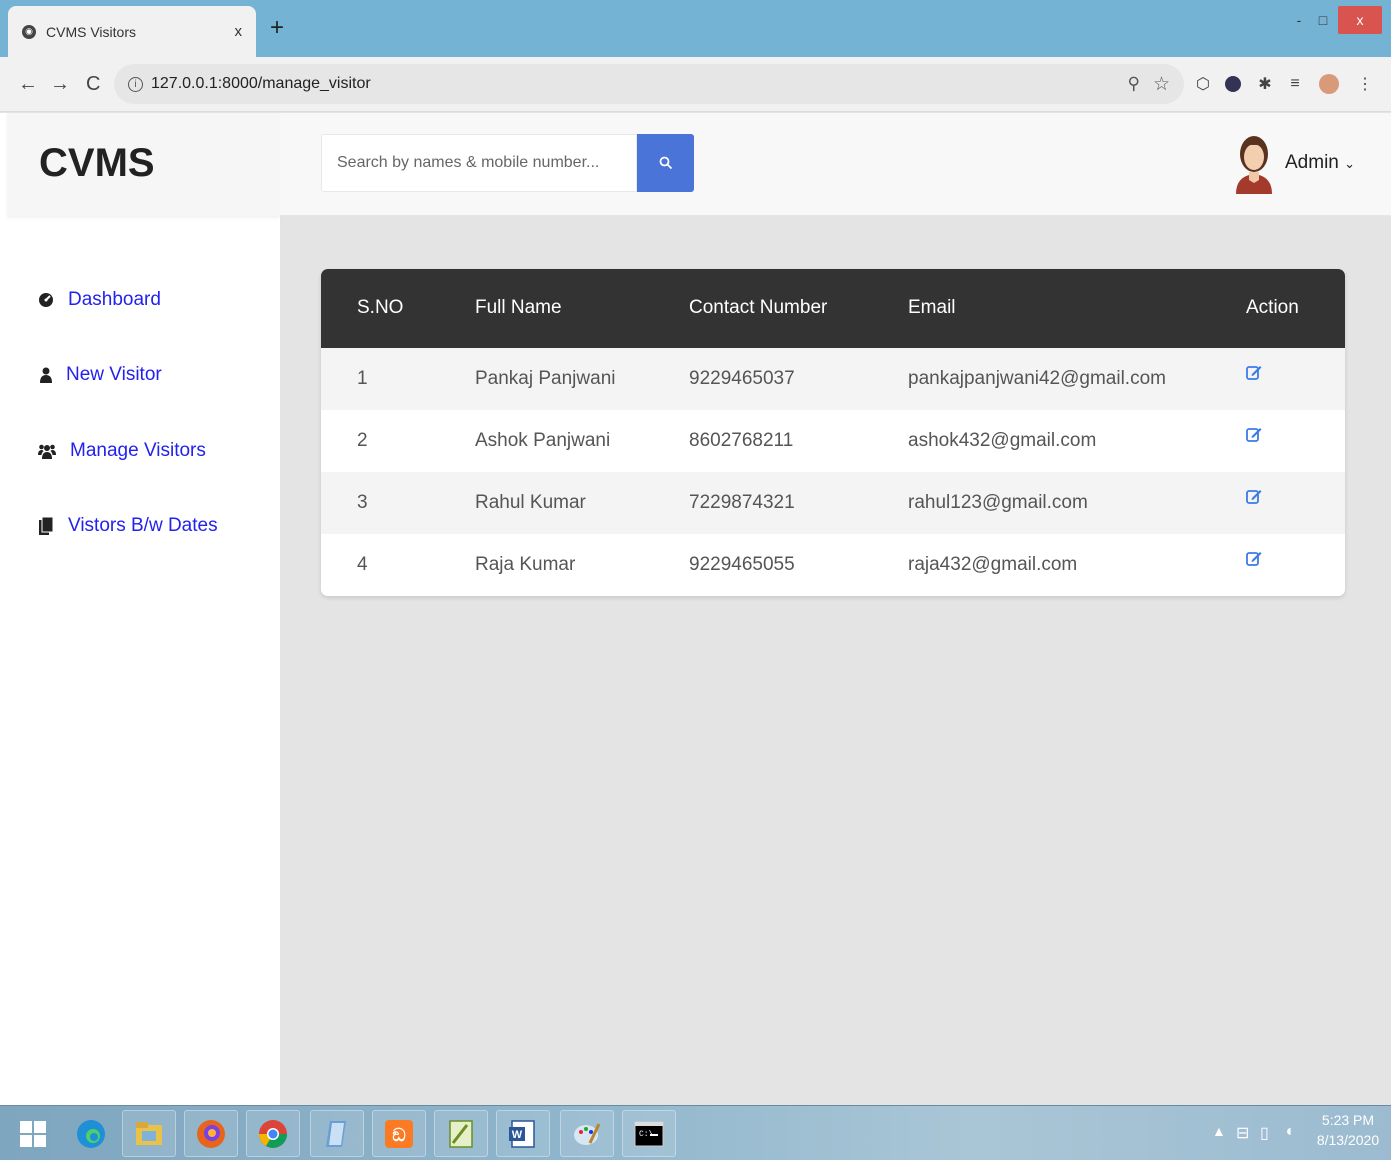  Describe the element at coordinates (380, 307) in the screenshot. I see `header-sno: S.NO` at that location.